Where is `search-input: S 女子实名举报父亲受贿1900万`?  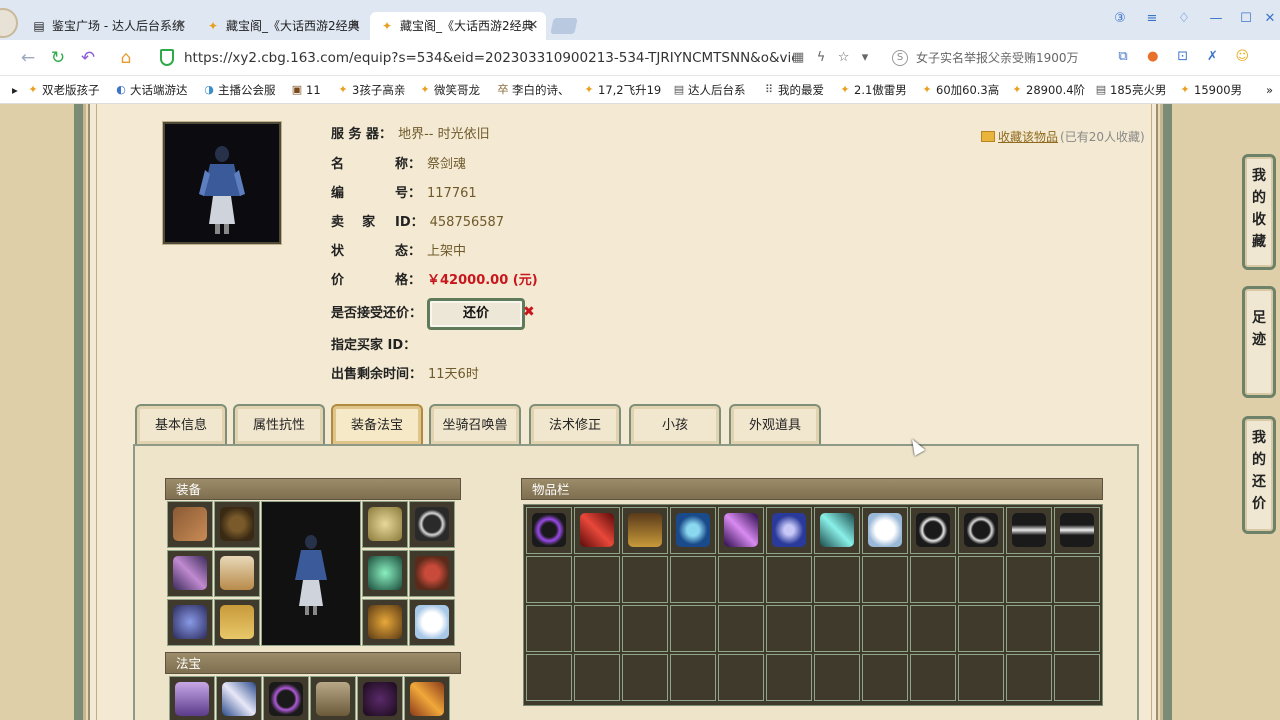
search-input: S 女子实名举报父亲受贿1900万 is located at coordinates (998, 58).